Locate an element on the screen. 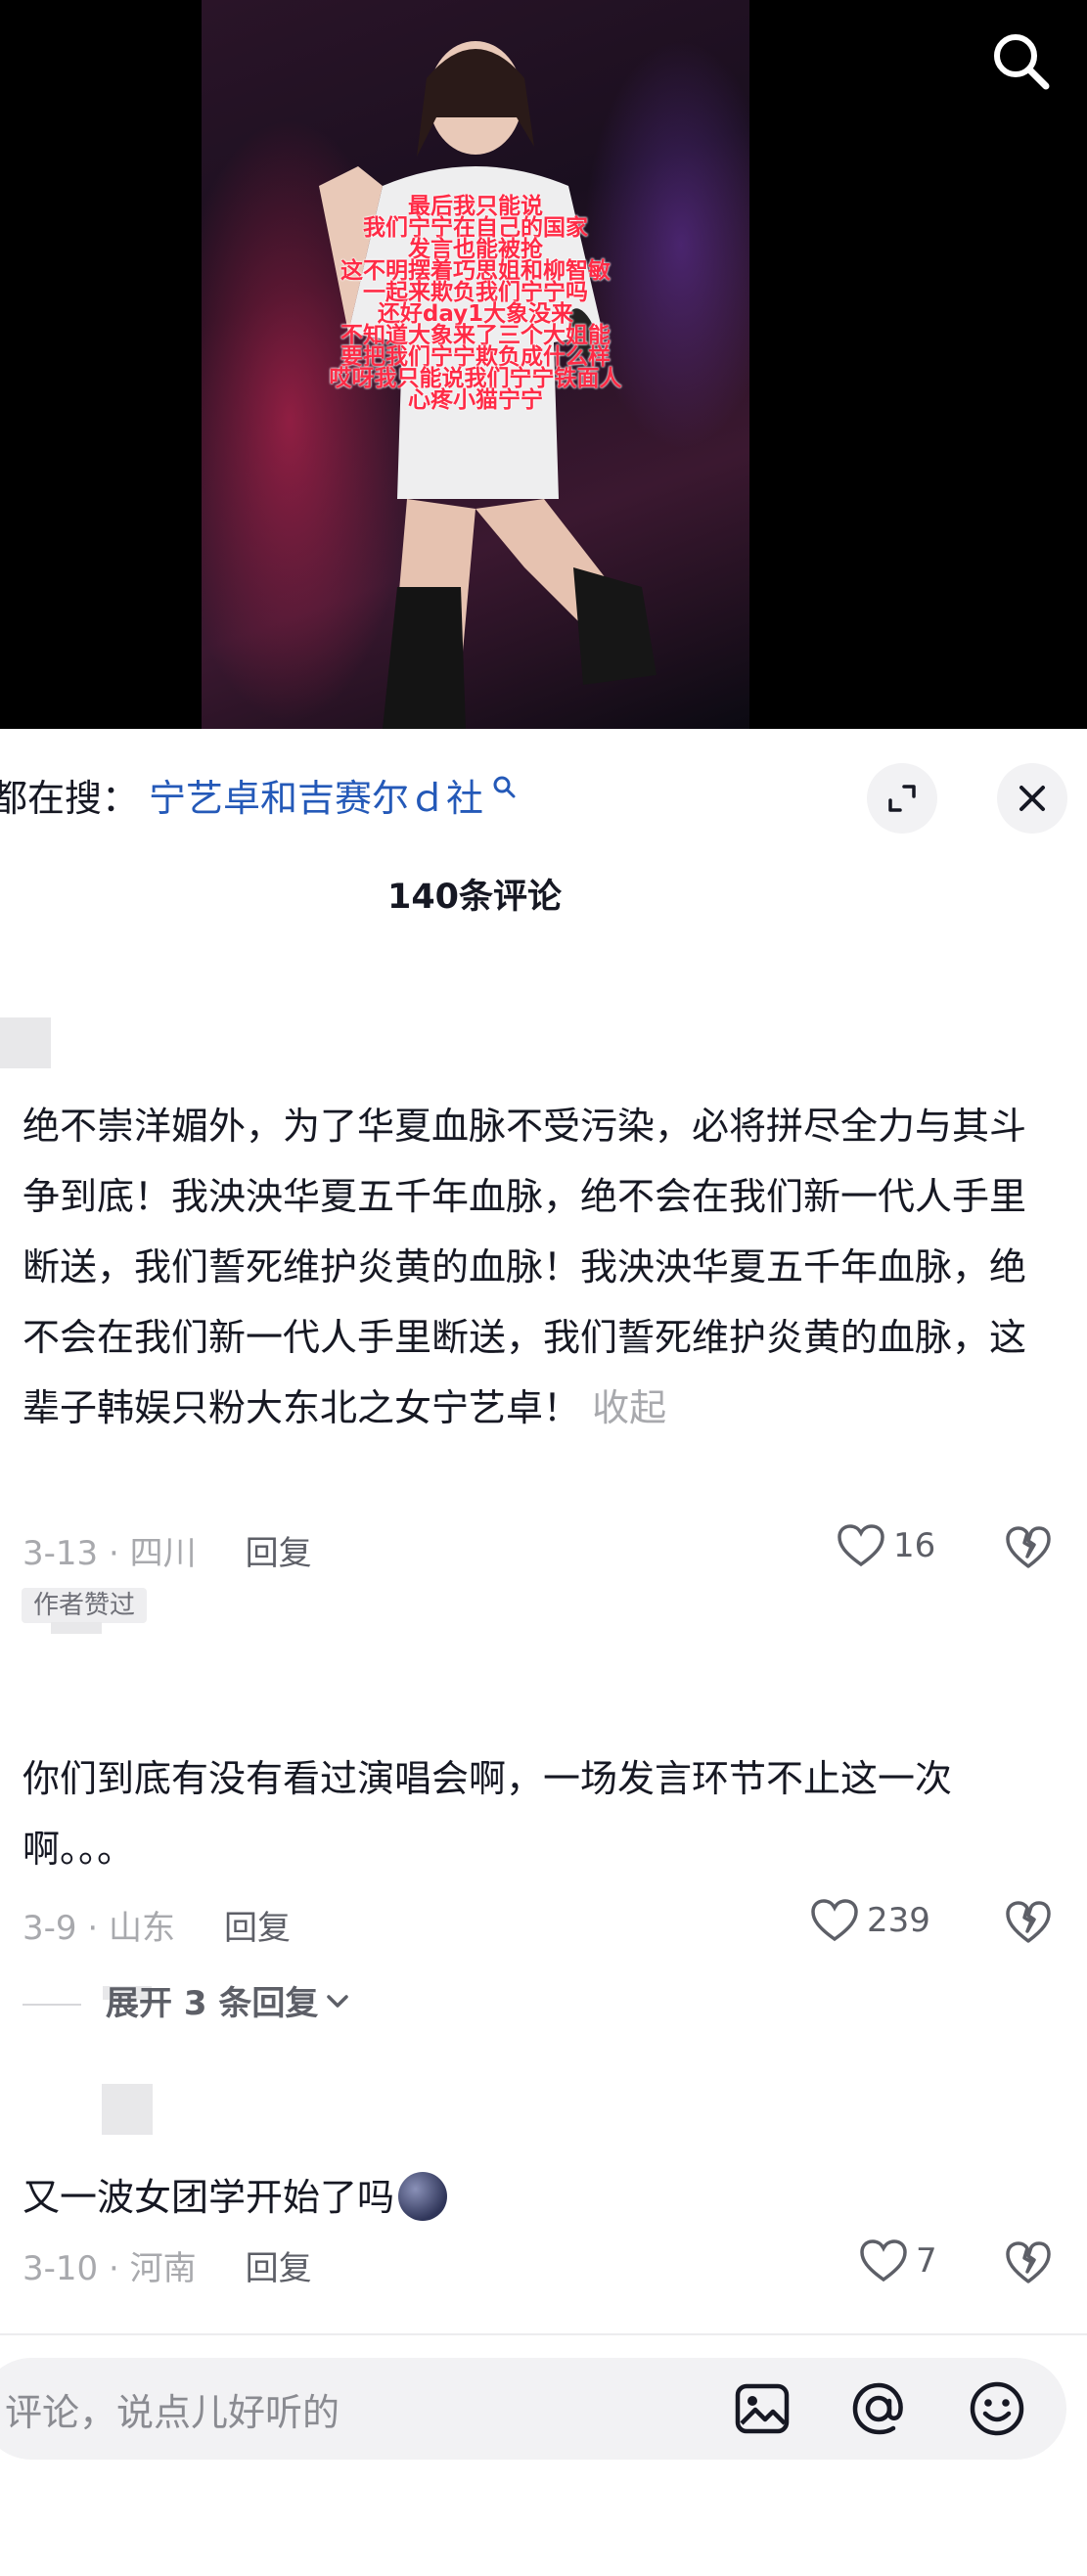 The height and width of the screenshot is (2576, 1087). comment-body: 又一波女团学开始了吗 is located at coordinates (209, 2197).